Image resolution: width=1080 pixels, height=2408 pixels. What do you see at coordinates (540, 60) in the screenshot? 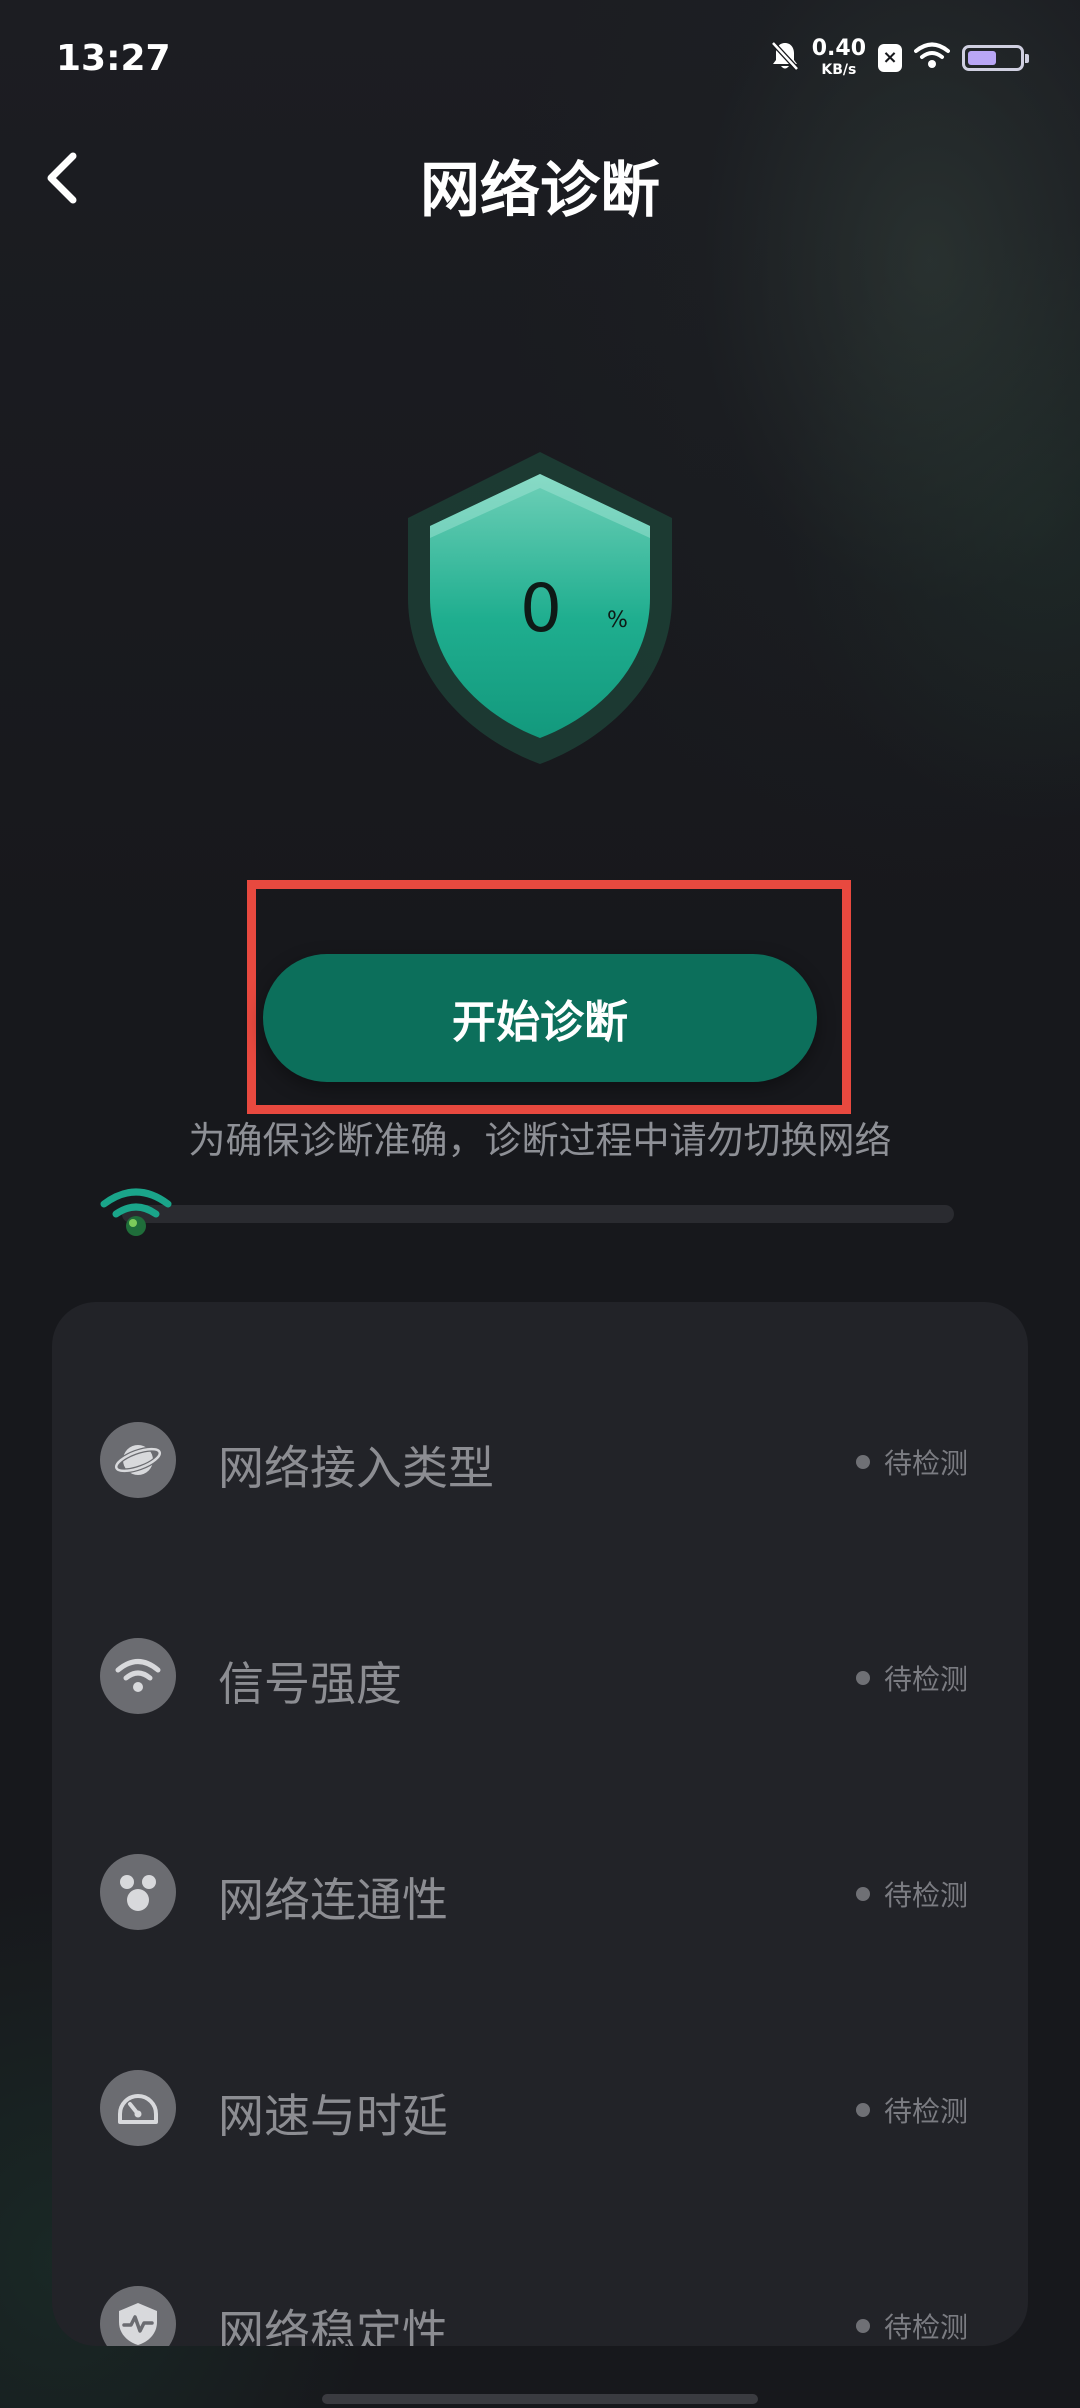
I see `status-bar: 13:27 0.40 KB/s ×` at bounding box center [540, 60].